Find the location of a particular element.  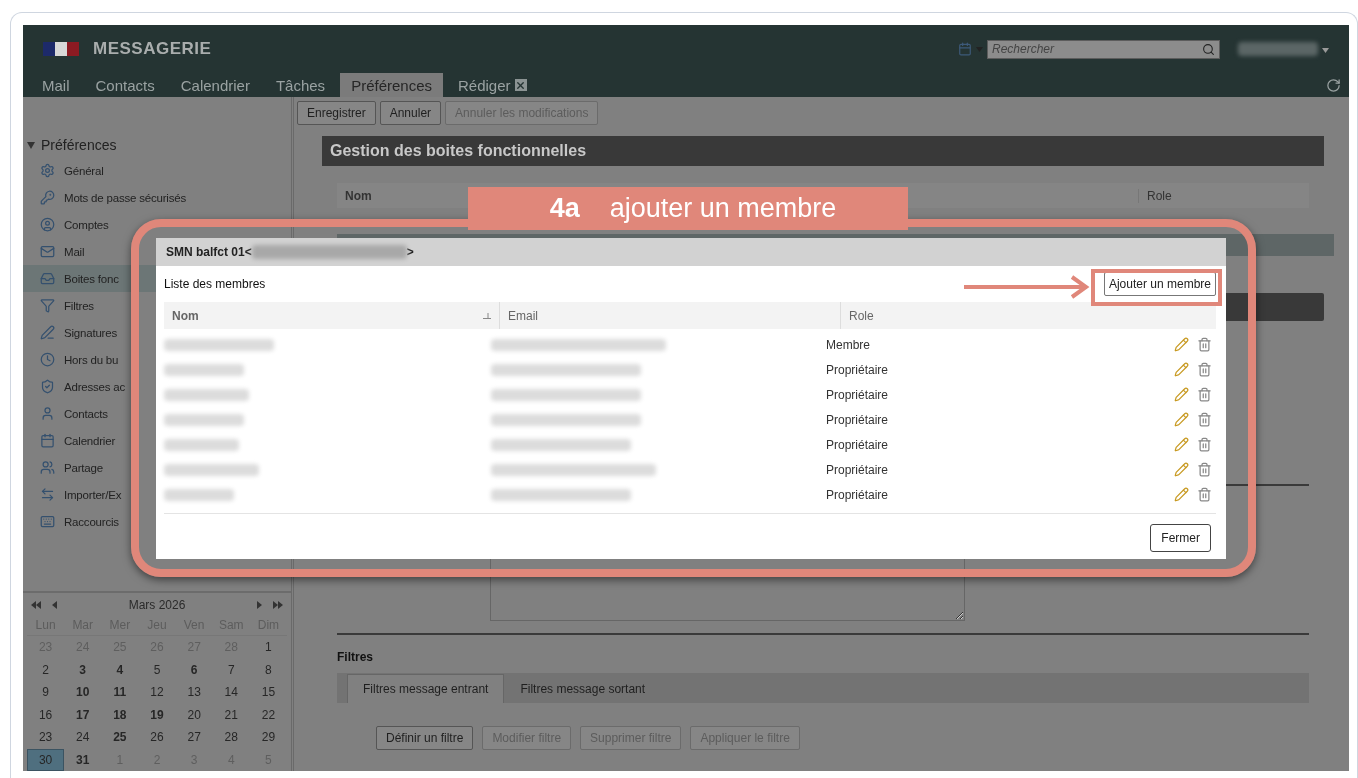

role-text: Membre is located at coordinates (848, 344).